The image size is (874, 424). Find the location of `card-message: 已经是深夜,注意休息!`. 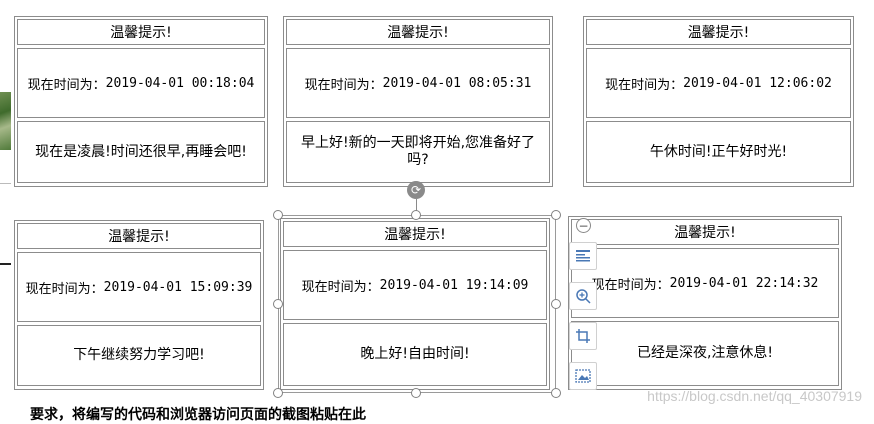

card-message: 已经是深夜,注意休息! is located at coordinates (705, 353).